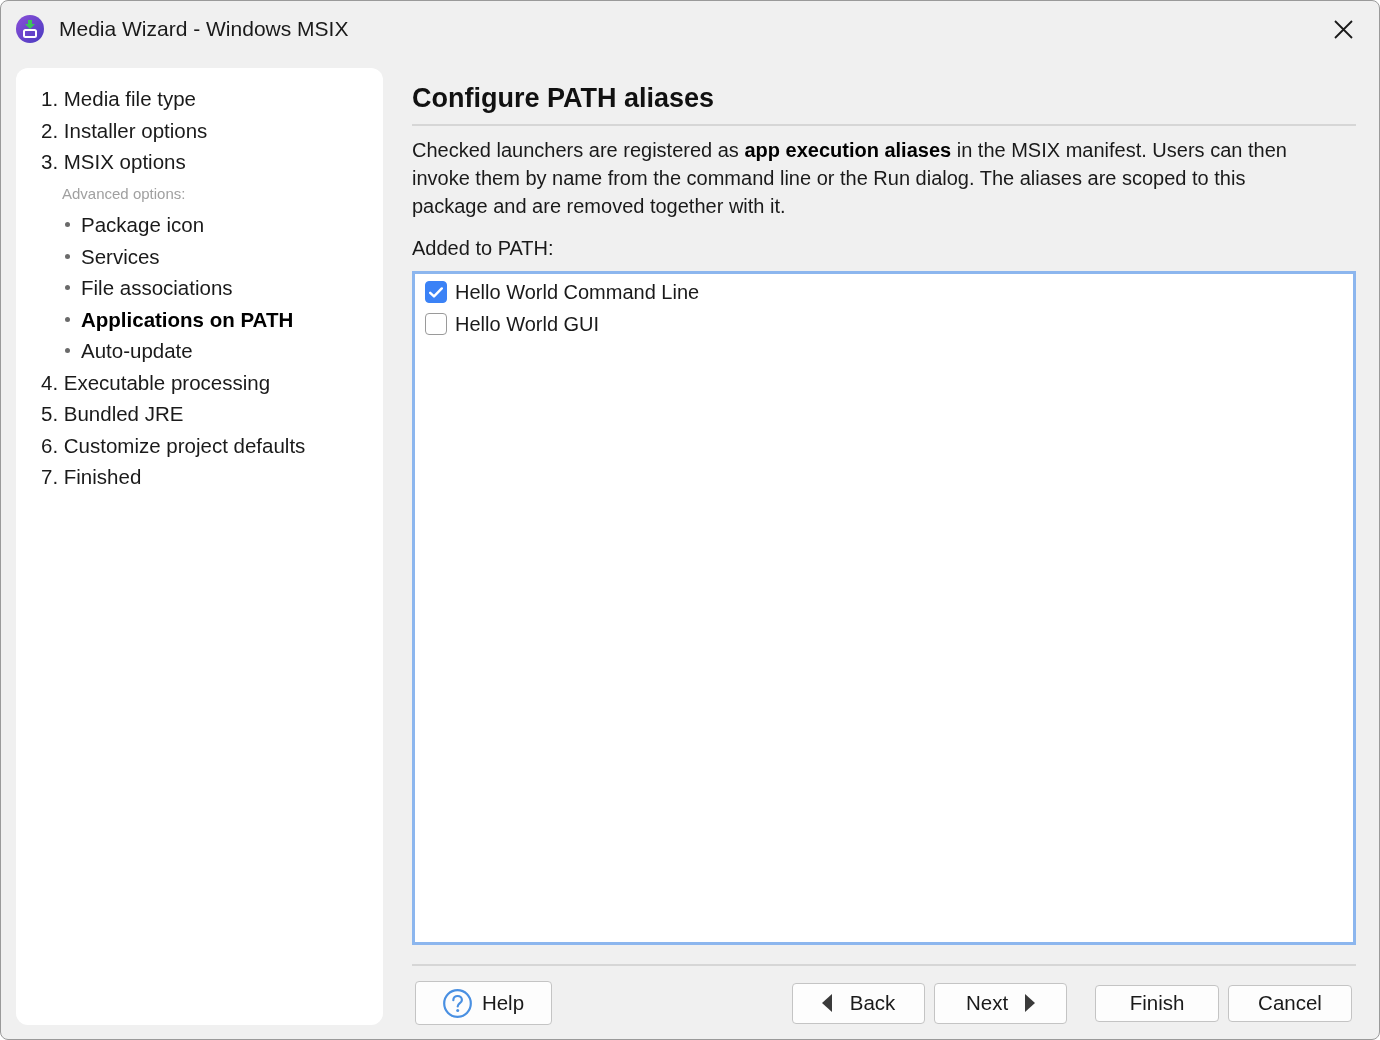 The height and width of the screenshot is (1040, 1380). I want to click on step-item: 5. Bundled JRE, so click(112, 414).